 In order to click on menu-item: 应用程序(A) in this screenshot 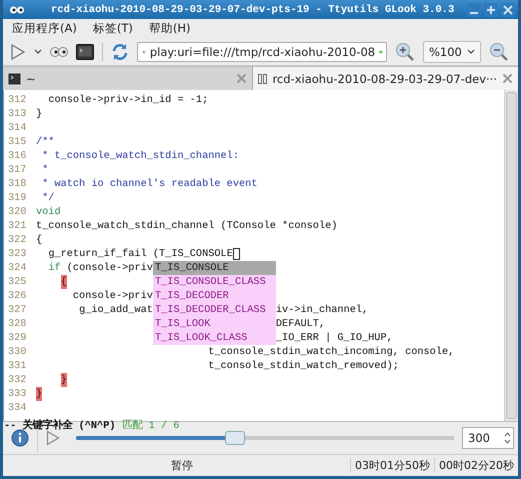, I will do `click(44, 28)`.